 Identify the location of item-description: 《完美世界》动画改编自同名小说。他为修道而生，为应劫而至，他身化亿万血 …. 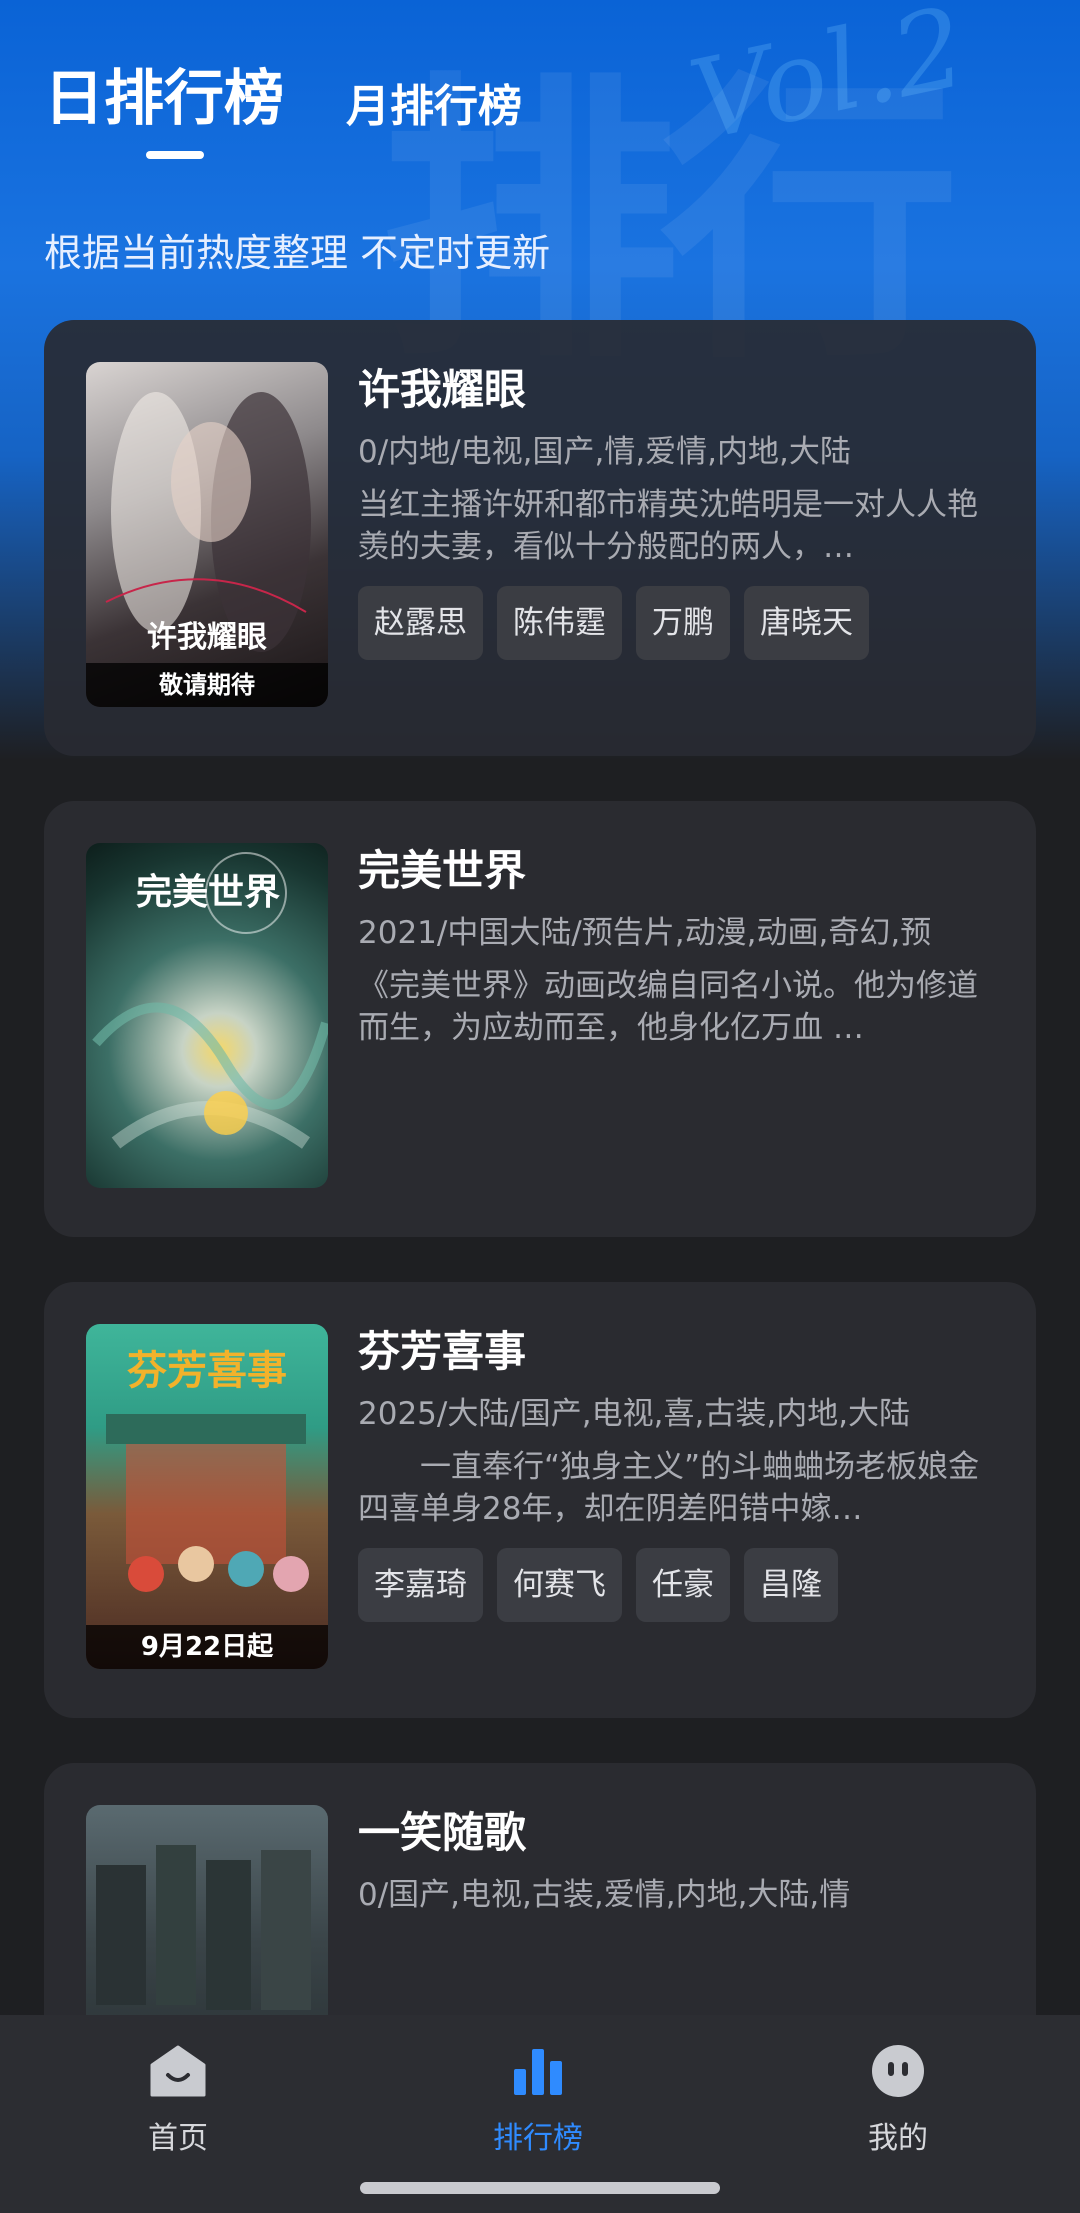
(668, 1007).